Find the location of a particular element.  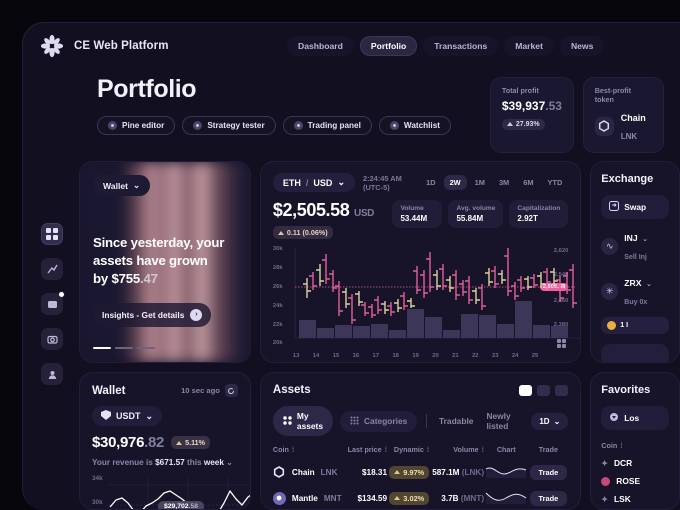

range-3m: 3M is located at coordinates (504, 182).